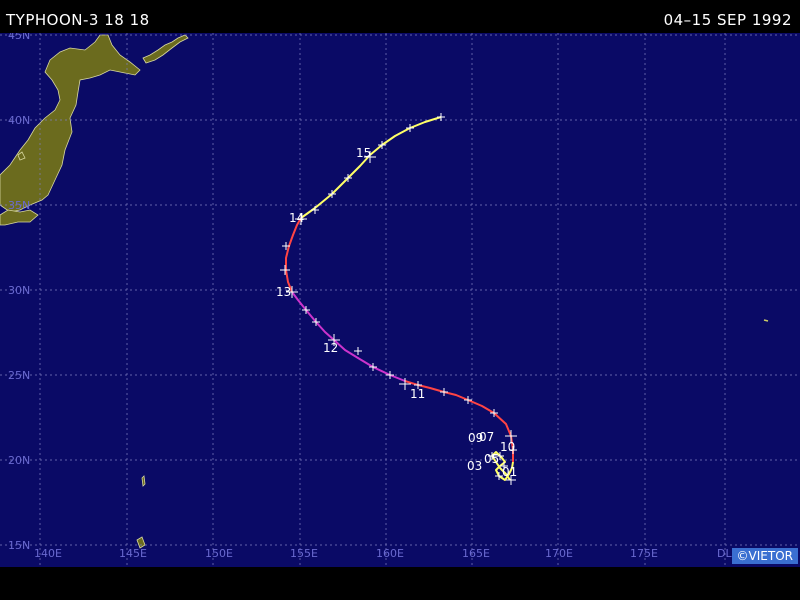 This screenshot has width=800, height=600. Describe the element at coordinates (304, 553) in the screenshot. I see `lon-label-155e: 155E` at that location.